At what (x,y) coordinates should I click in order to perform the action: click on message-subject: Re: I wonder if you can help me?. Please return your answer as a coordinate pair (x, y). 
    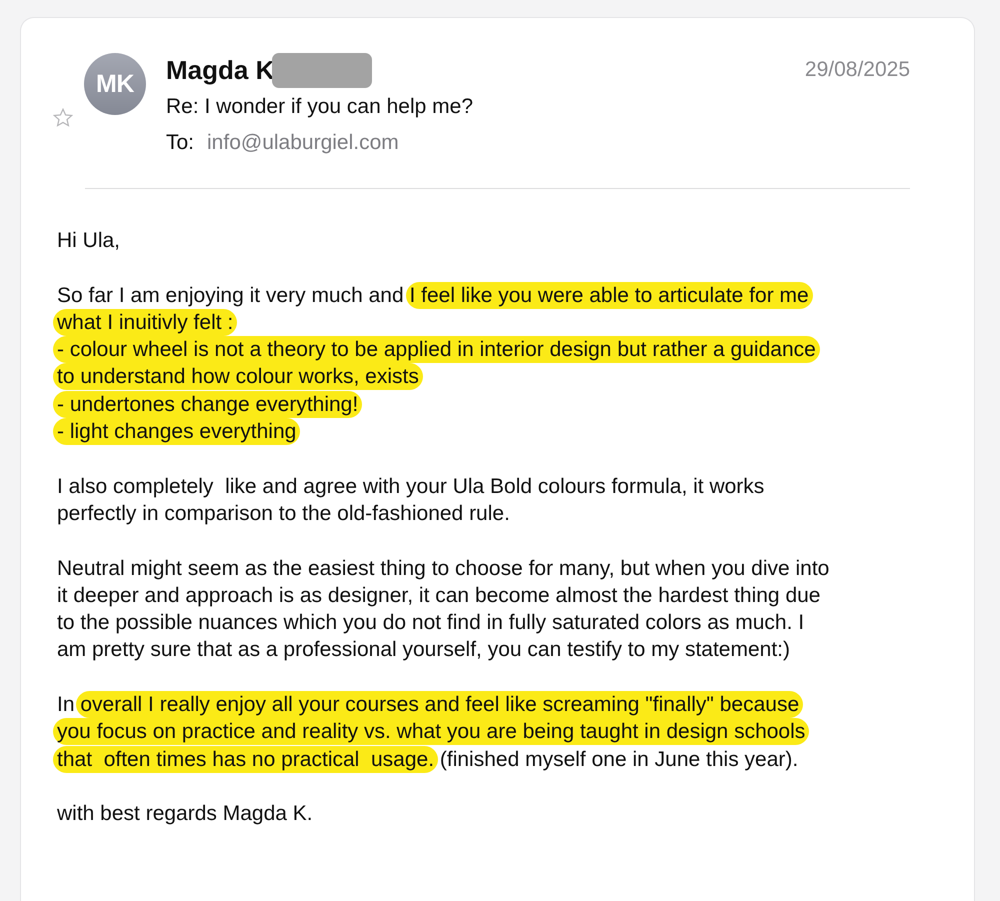
    Looking at the image, I should click on (320, 107).